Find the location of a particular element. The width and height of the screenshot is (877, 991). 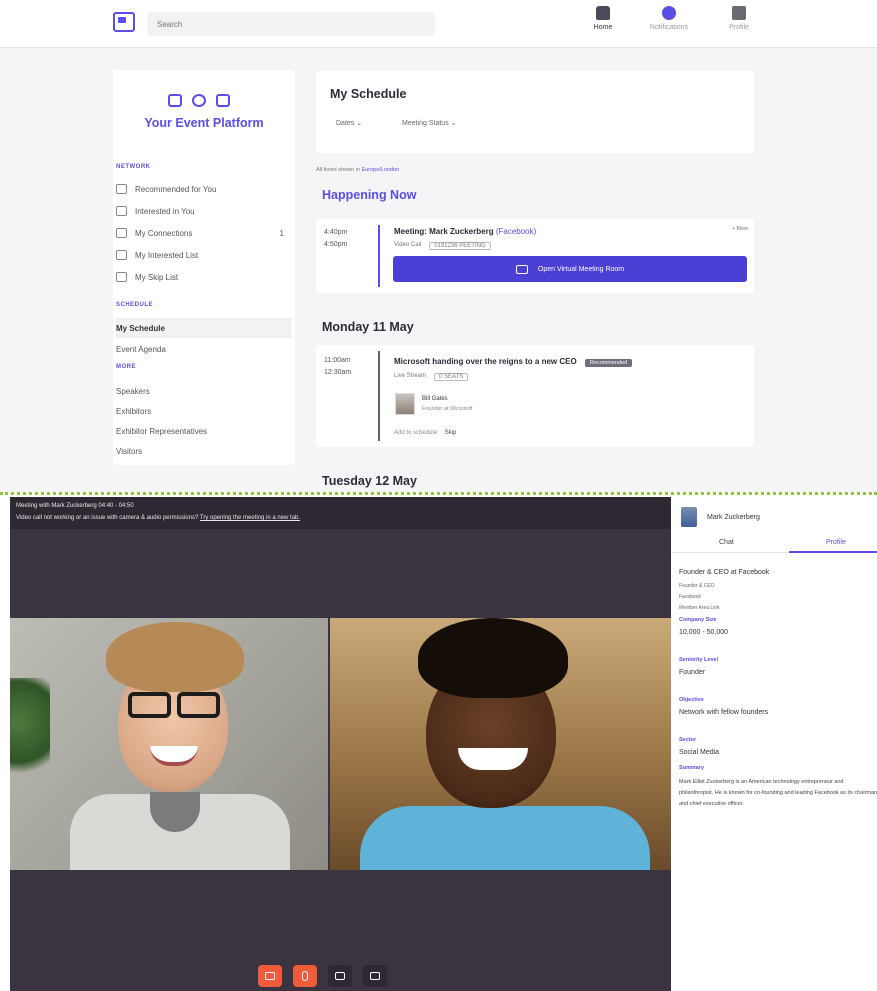

sidebar-item-exhibitors: Exhibitors is located at coordinates (204, 411).